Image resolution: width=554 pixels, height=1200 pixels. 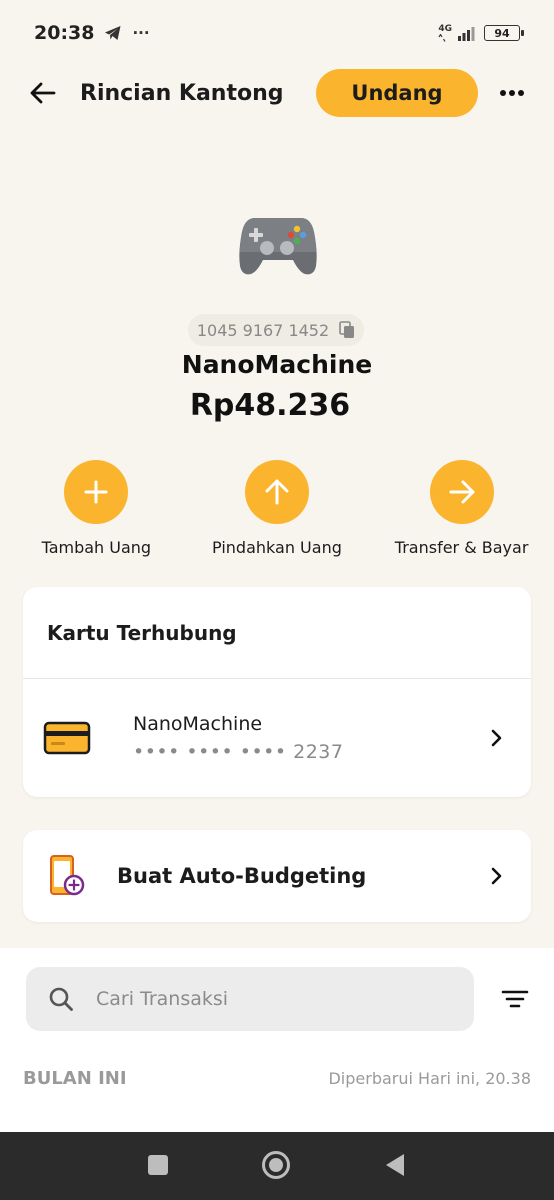 What do you see at coordinates (445, 28) in the screenshot?
I see `network-label: 4G` at bounding box center [445, 28].